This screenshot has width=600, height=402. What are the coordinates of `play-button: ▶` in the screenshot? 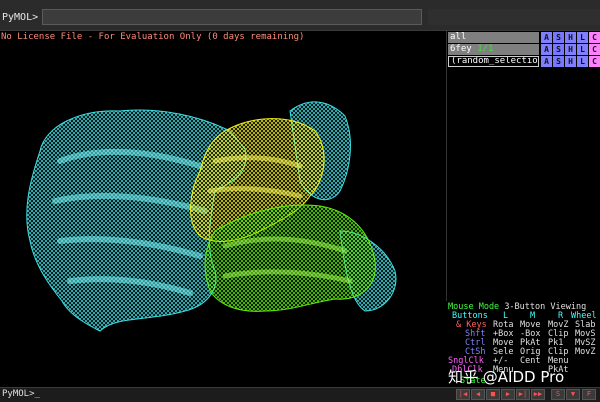 It's located at (508, 394).